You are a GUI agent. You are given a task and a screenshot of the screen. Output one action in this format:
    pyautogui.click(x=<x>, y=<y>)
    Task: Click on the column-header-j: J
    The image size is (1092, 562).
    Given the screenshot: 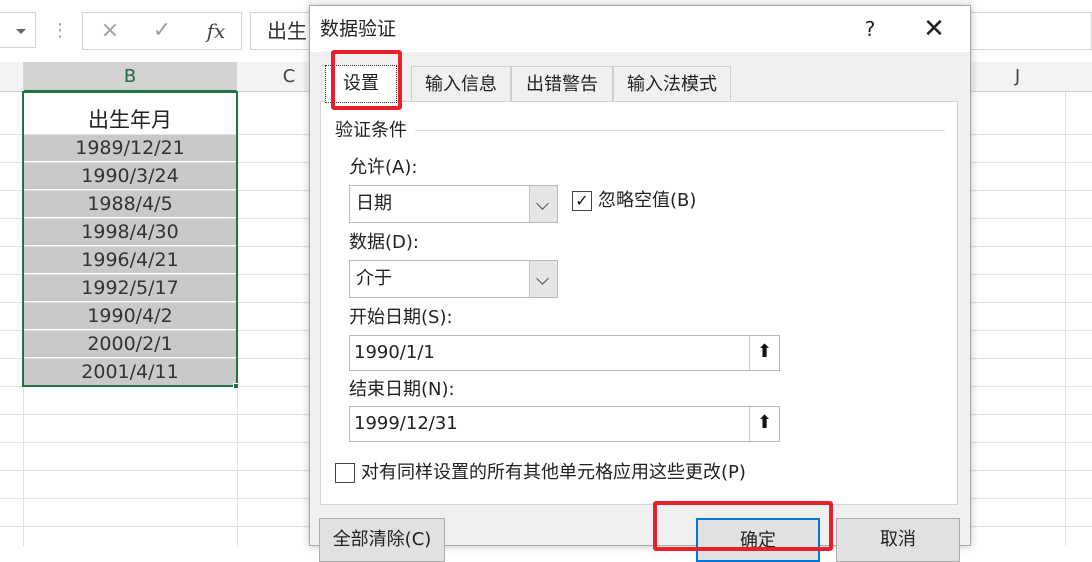 What is the action you would take?
    pyautogui.click(x=1017, y=77)
    